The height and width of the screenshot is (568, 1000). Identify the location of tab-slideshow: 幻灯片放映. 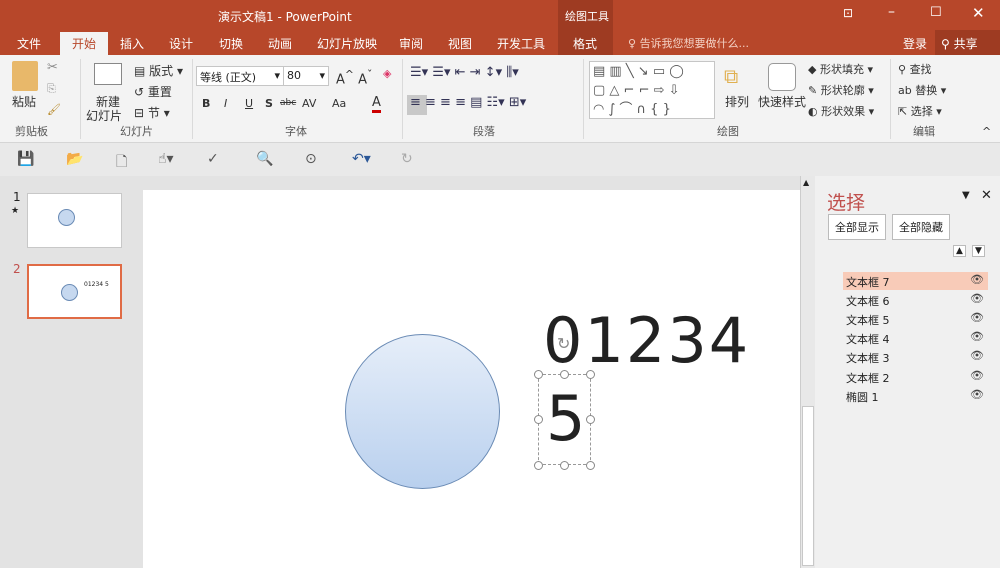
(347, 43).